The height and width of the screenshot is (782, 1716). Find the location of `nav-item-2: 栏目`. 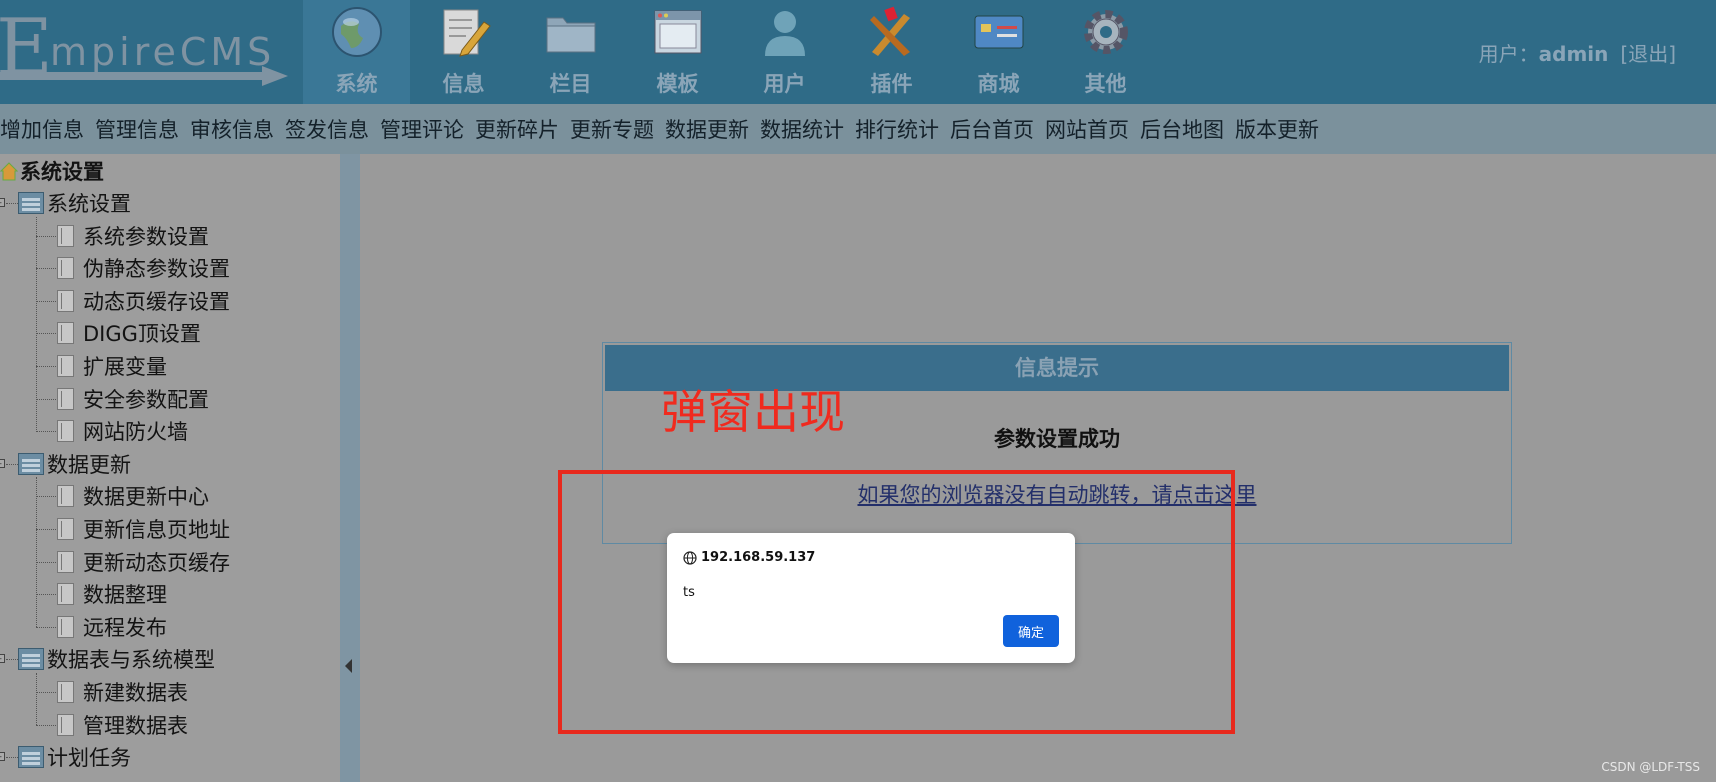

nav-item-2: 栏目 is located at coordinates (570, 52).